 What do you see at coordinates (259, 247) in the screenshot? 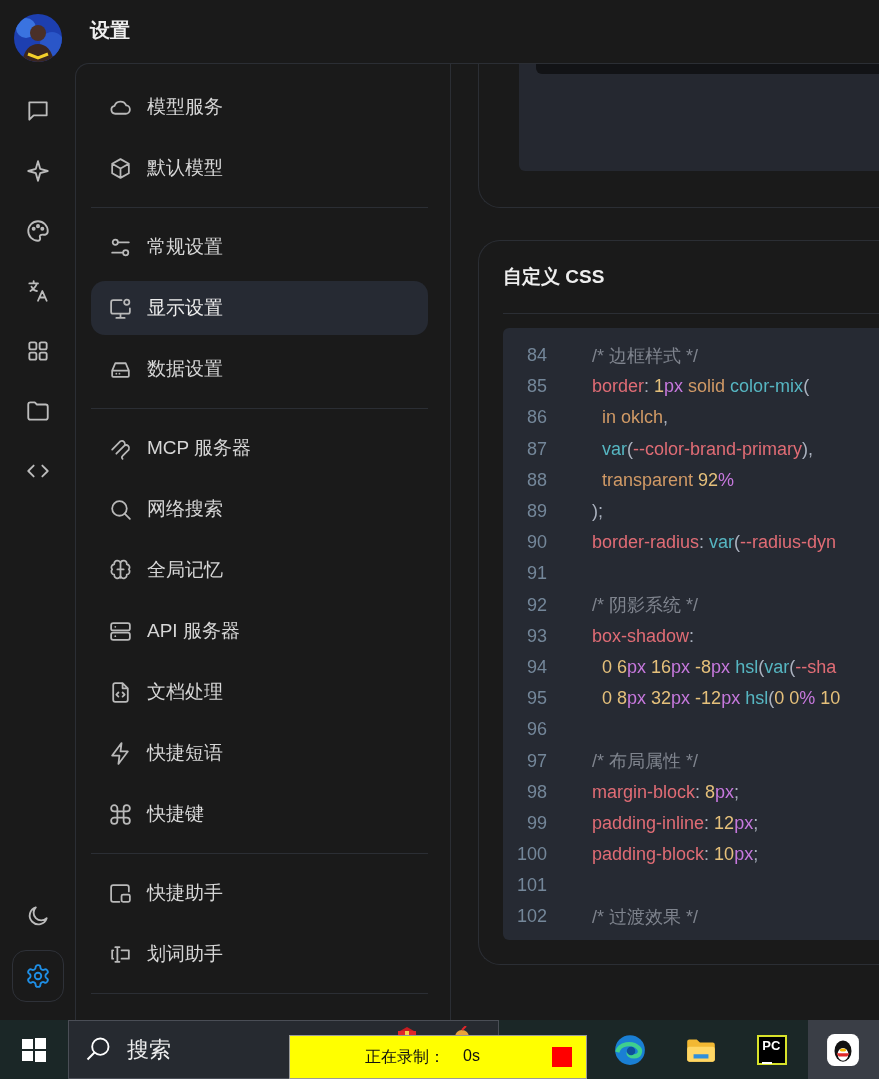
I see `menu-item: 常规设置` at bounding box center [259, 247].